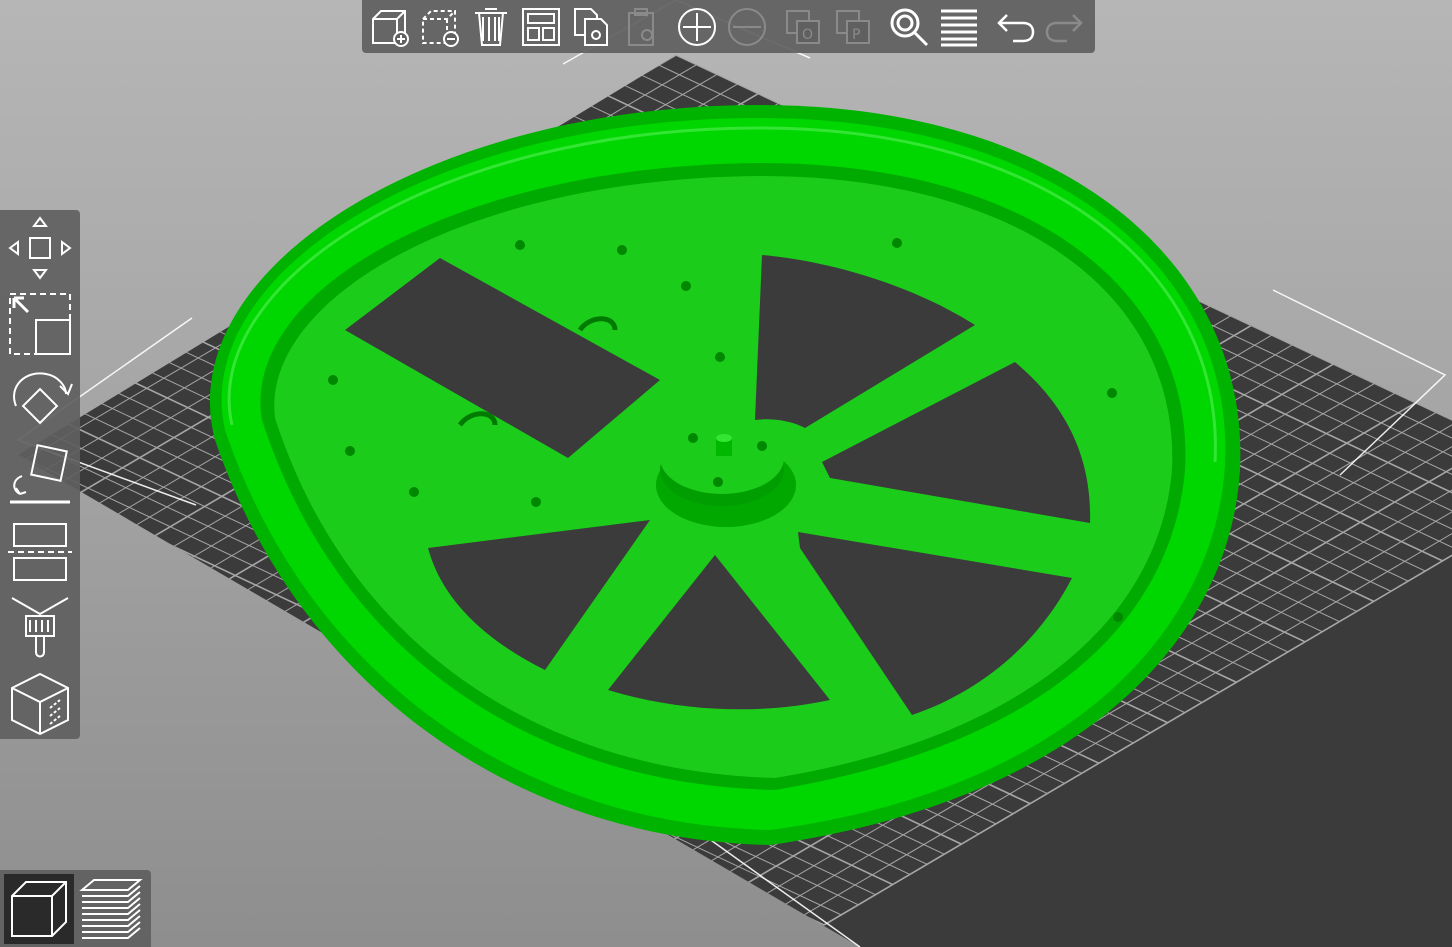  I want to click on delete-all-button, so click(491, 27).